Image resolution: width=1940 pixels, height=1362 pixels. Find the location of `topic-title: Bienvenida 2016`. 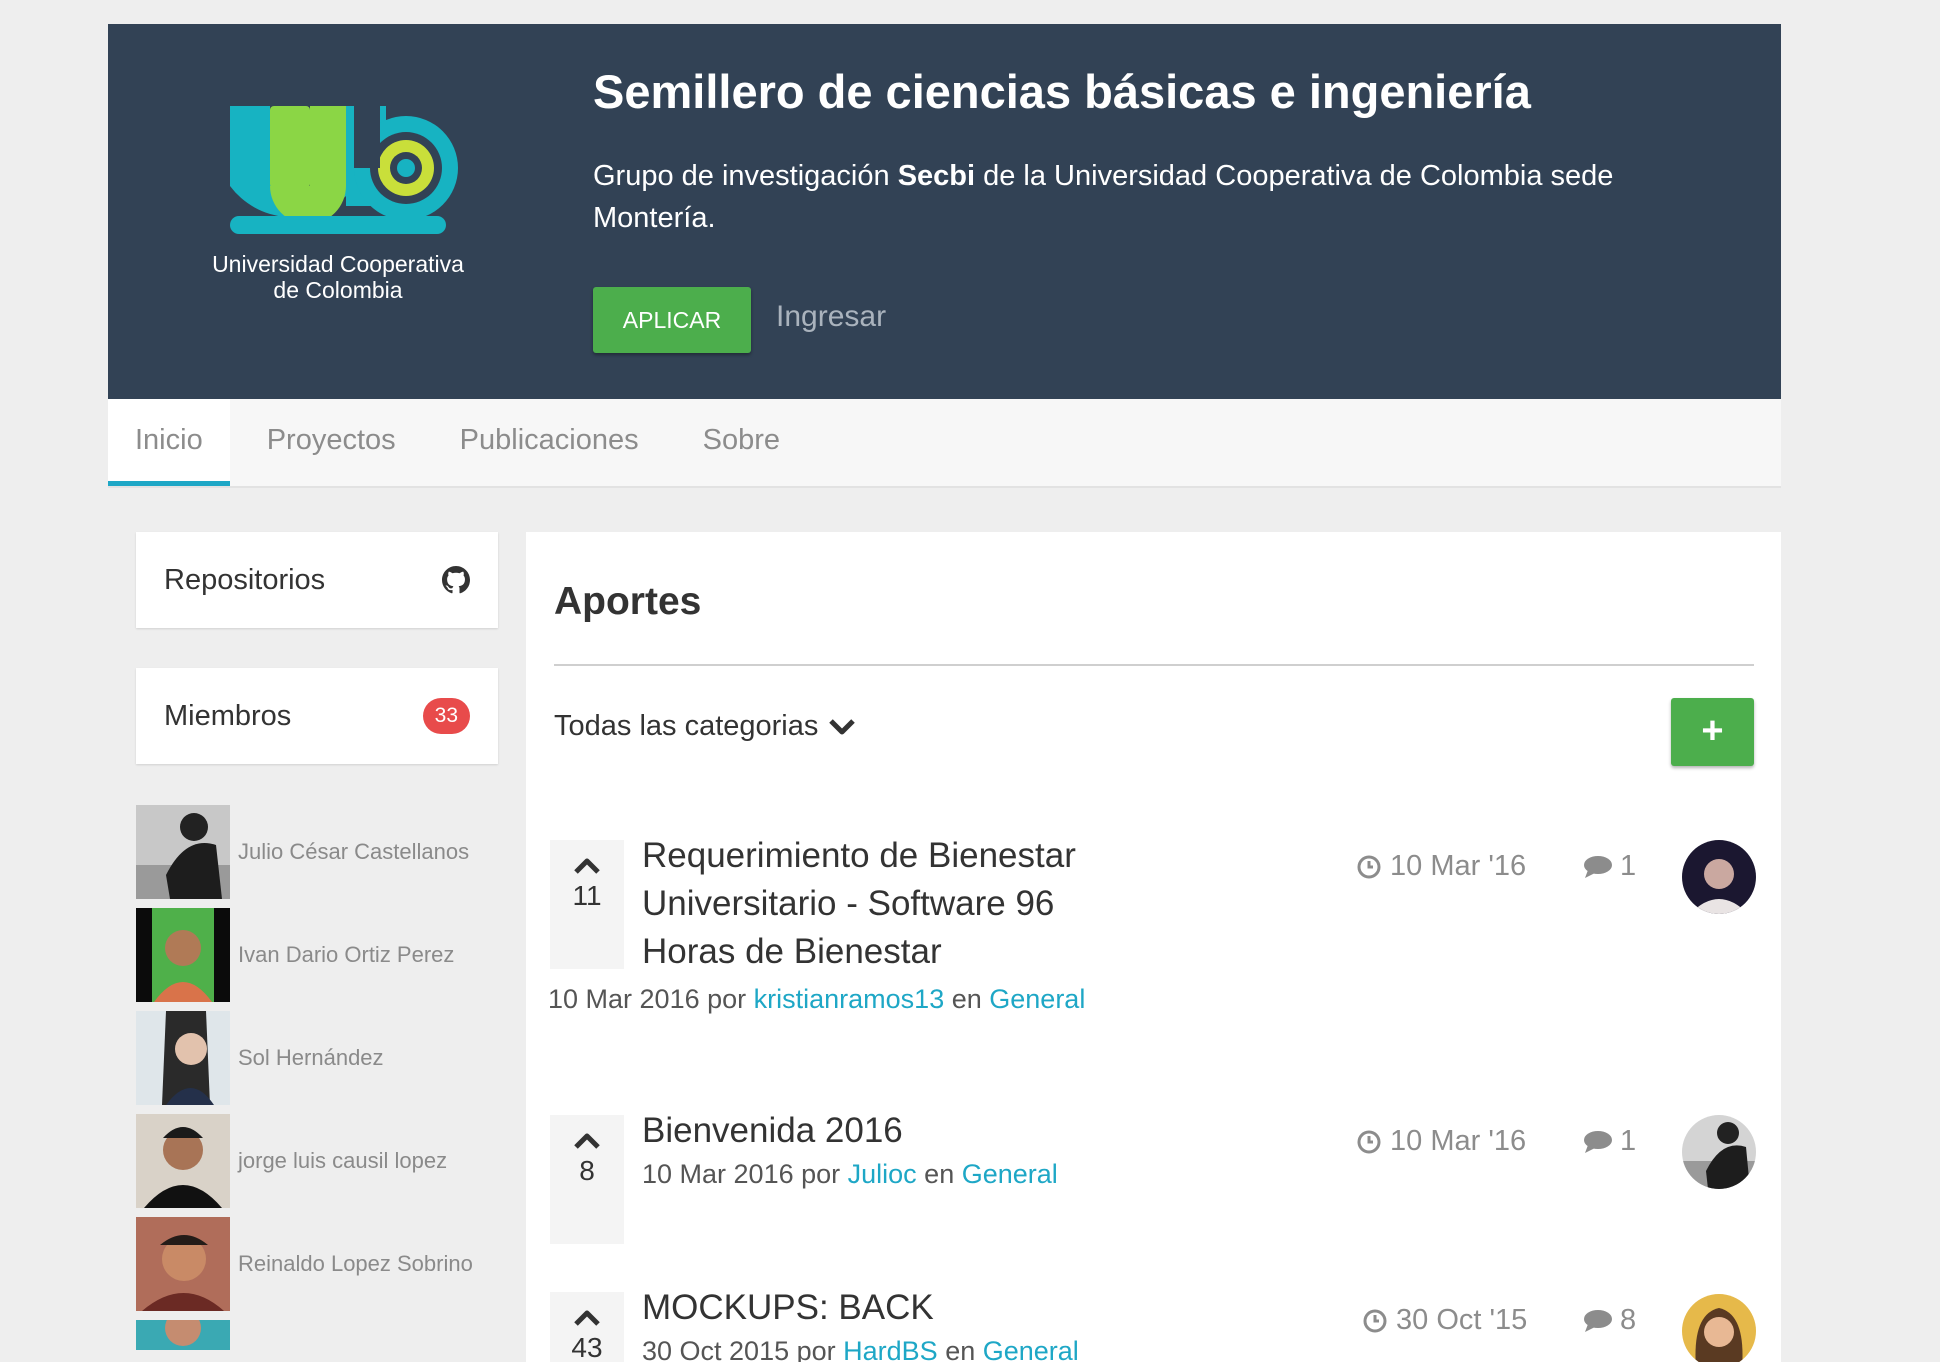

topic-title: Bienvenida 2016 is located at coordinates (877, 1131).